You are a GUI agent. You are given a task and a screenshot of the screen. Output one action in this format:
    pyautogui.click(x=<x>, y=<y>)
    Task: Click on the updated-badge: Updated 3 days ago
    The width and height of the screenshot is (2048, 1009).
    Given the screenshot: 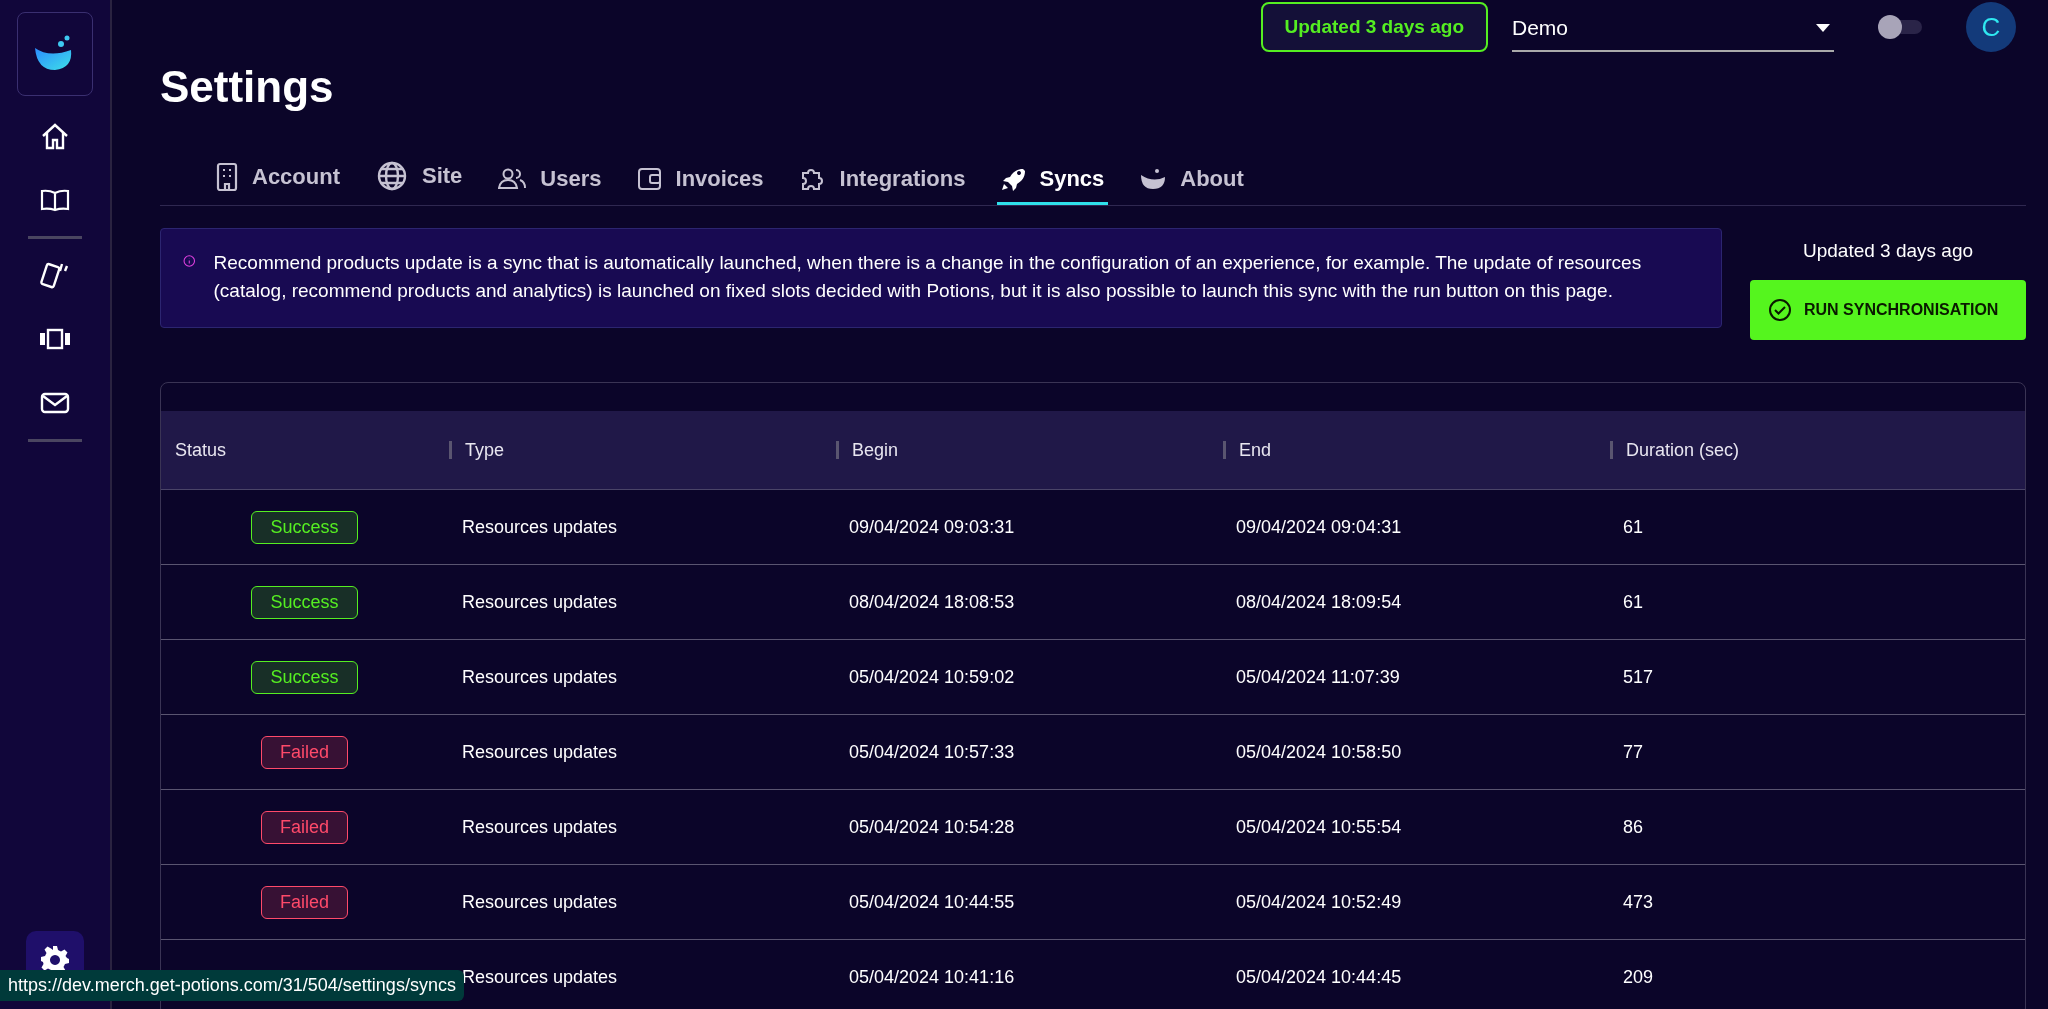 What is the action you would take?
    pyautogui.click(x=1374, y=27)
    